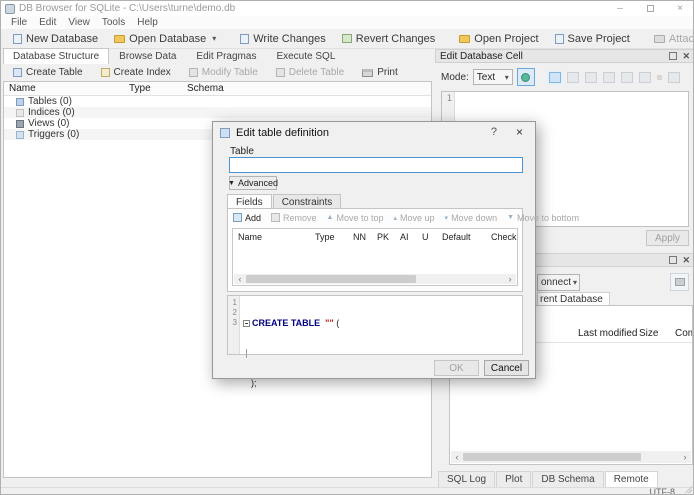 The height and width of the screenshot is (495, 694). What do you see at coordinates (648, 333) in the screenshot?
I see `remote-column-size: Size` at bounding box center [648, 333].